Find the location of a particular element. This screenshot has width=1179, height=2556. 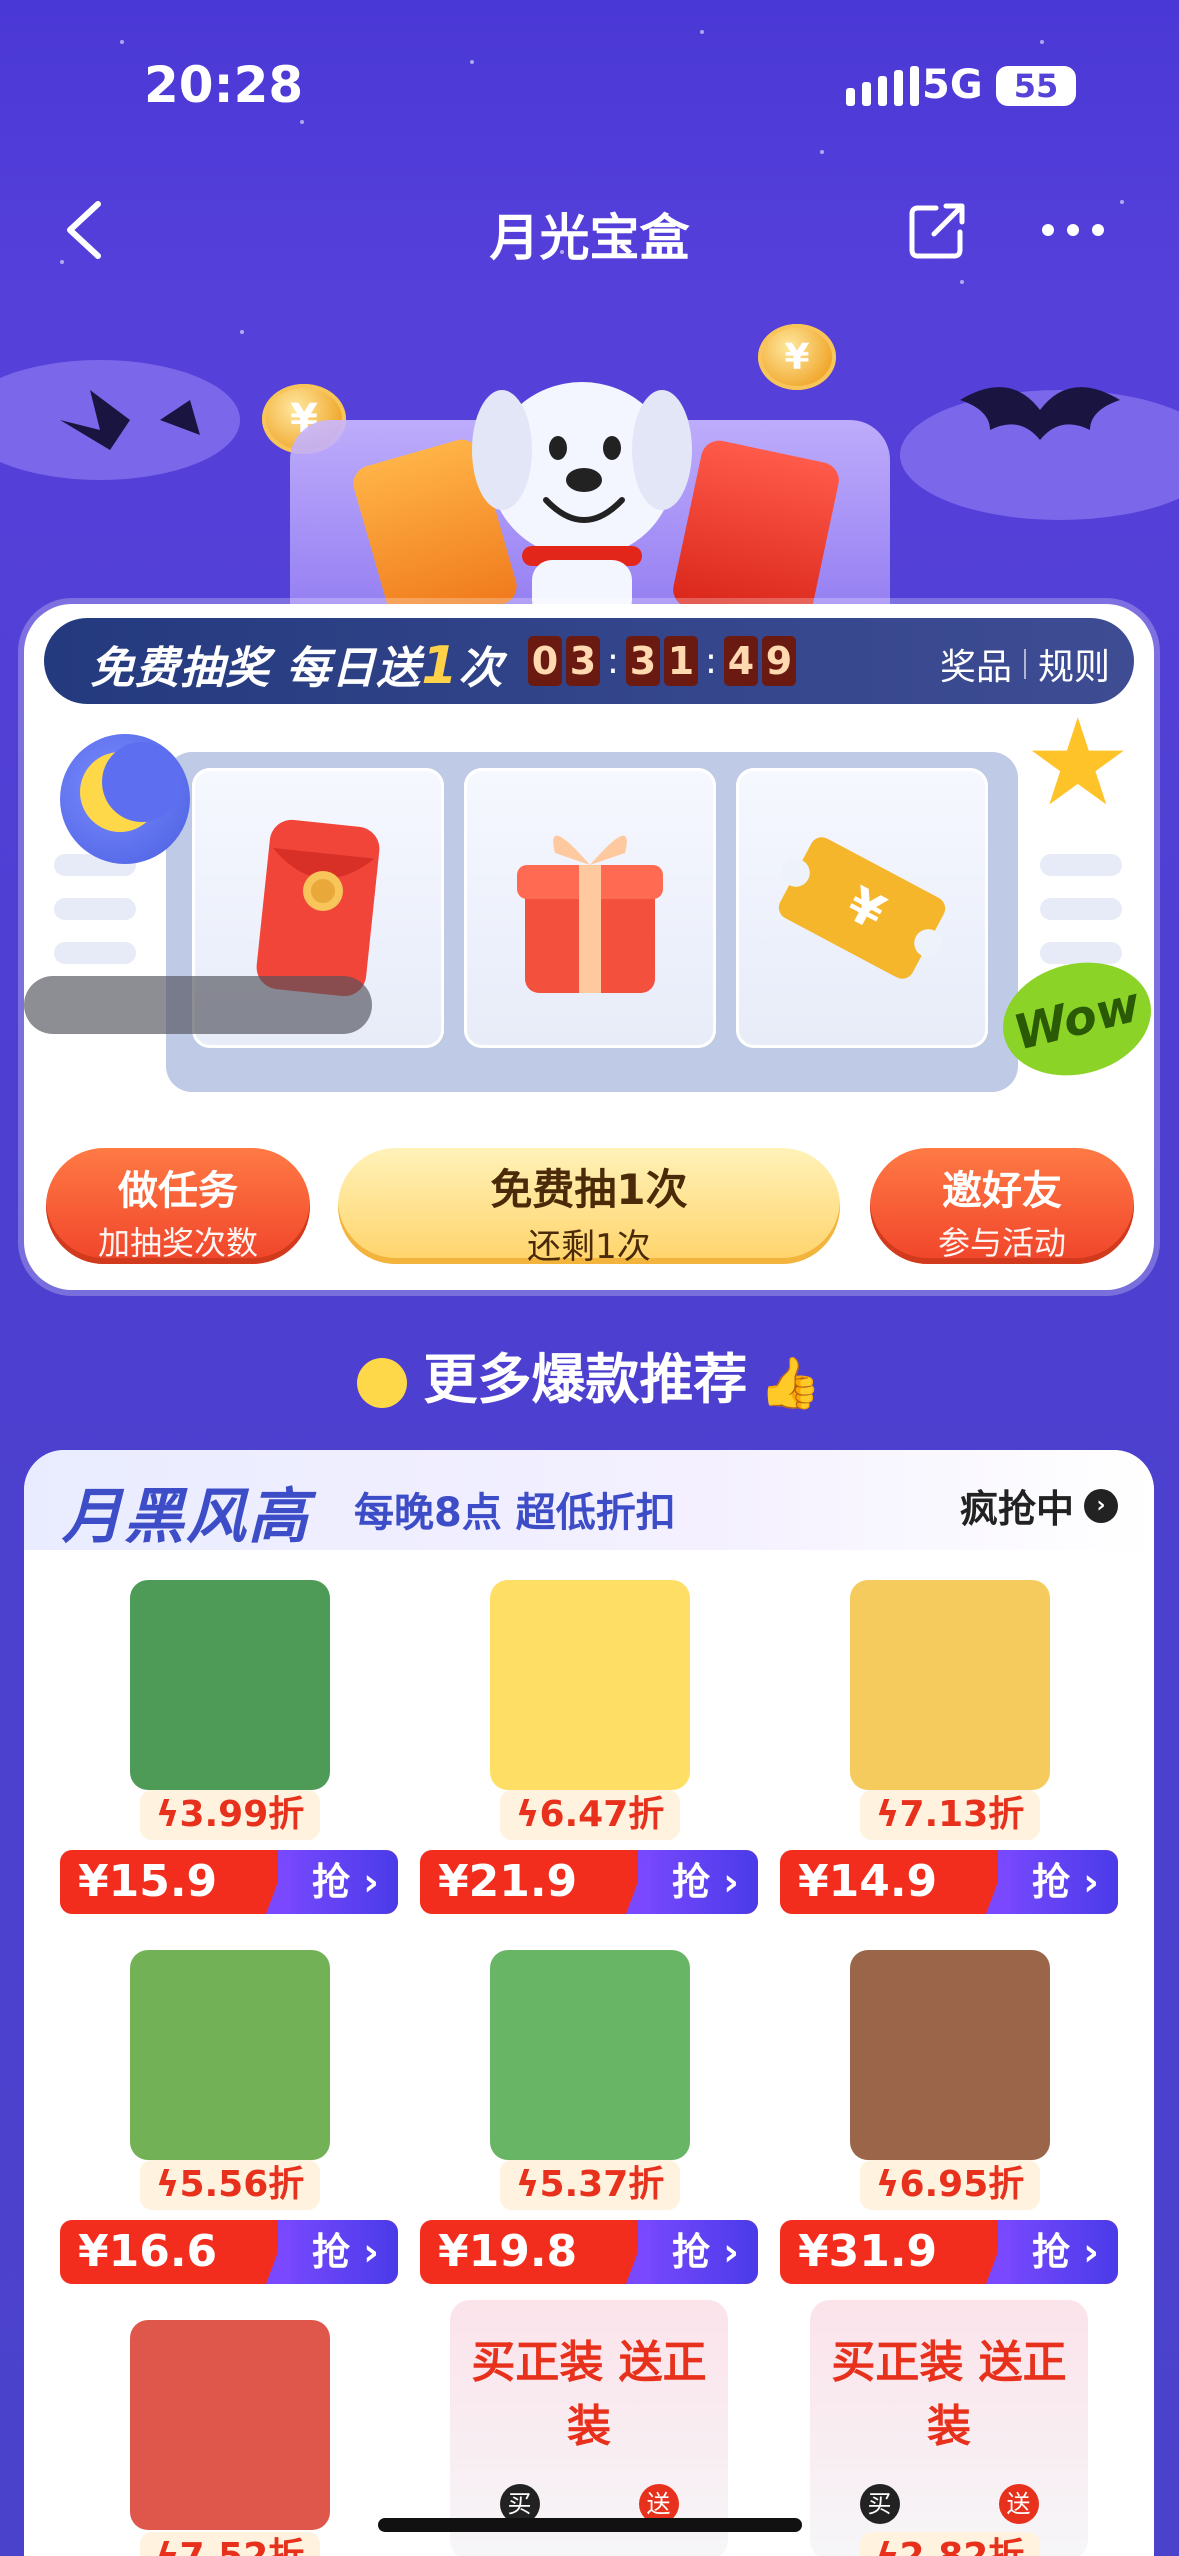

section-heading: 更多爆款推荐 👍 is located at coordinates (589, 1374).